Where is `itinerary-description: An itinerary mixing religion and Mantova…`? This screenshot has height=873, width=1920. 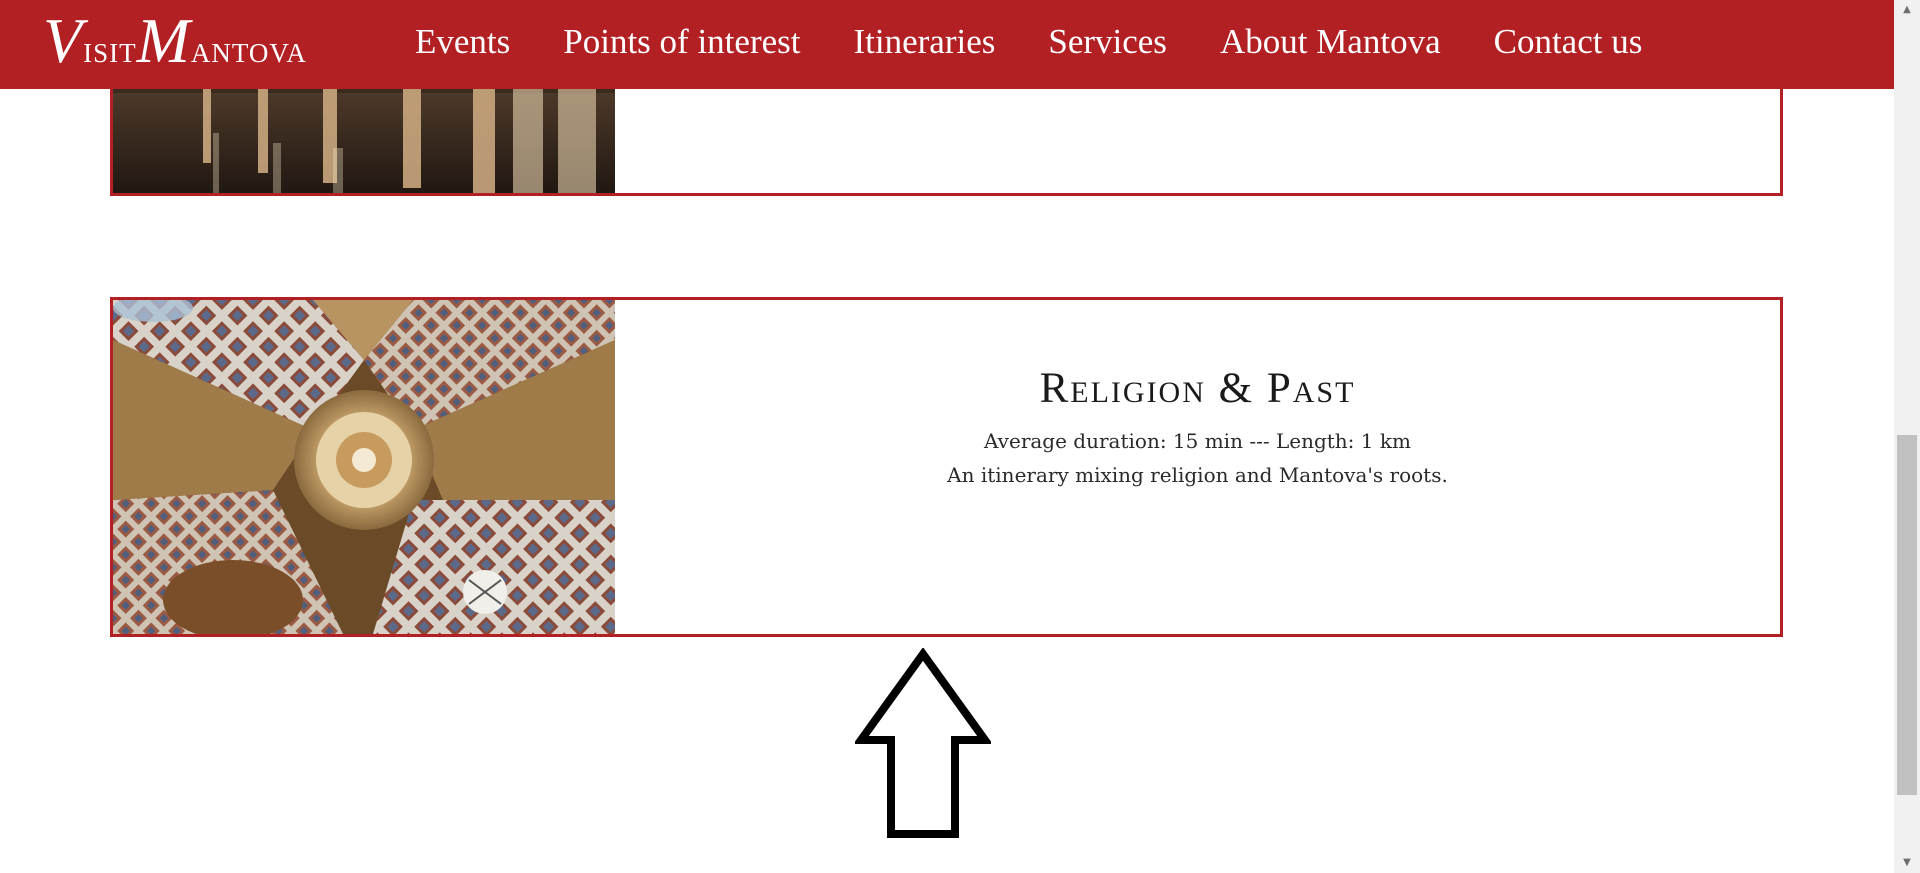 itinerary-description: An itinerary mixing religion and Mantova… is located at coordinates (1197, 475).